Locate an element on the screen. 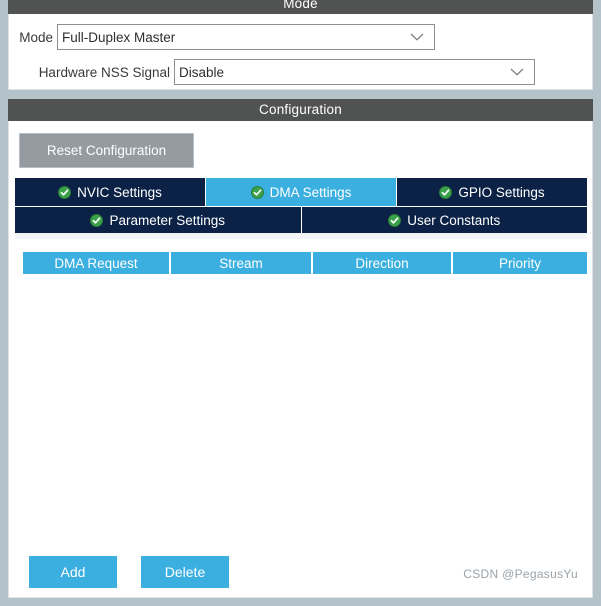 The width and height of the screenshot is (601, 606). configuration-section-header: Configuration is located at coordinates (300, 110).